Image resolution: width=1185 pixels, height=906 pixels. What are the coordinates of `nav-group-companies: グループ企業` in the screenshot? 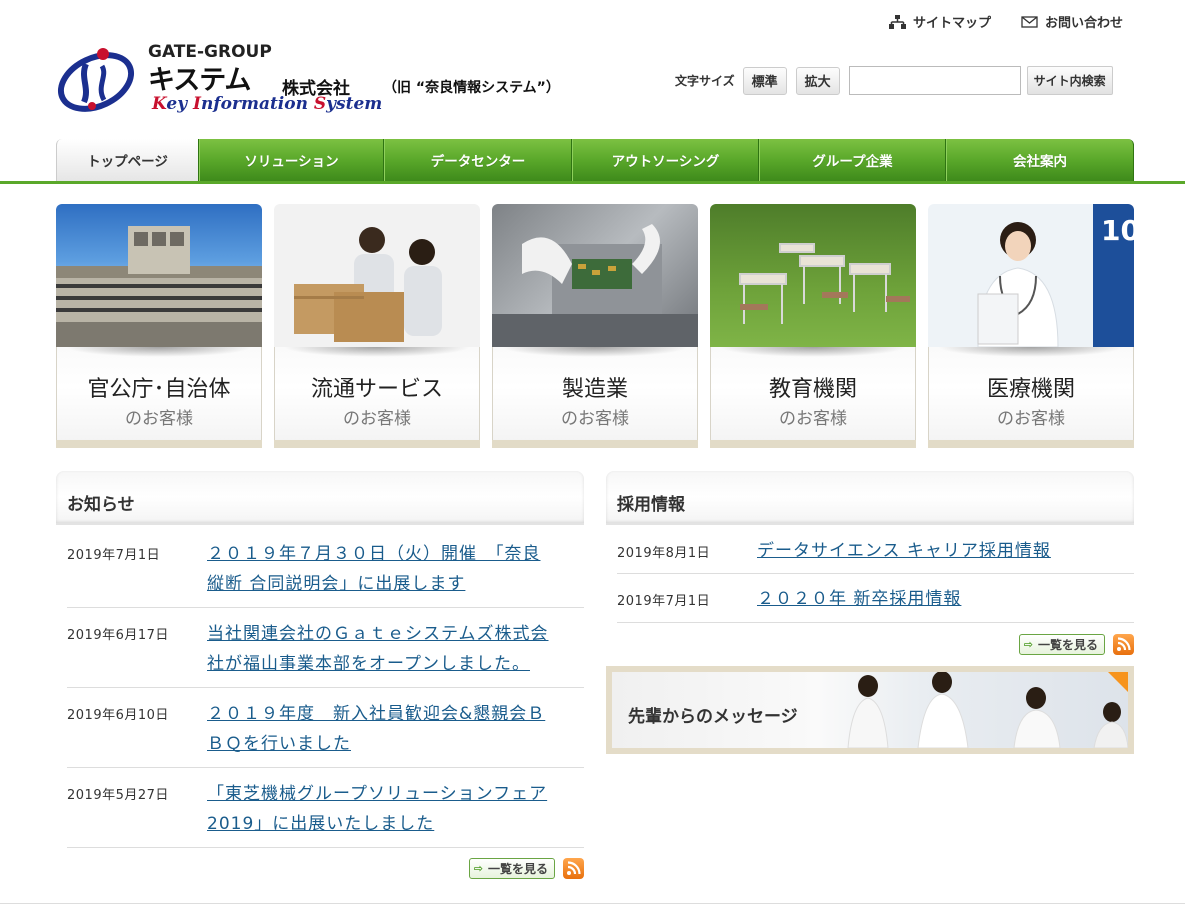 It's located at (852, 160).